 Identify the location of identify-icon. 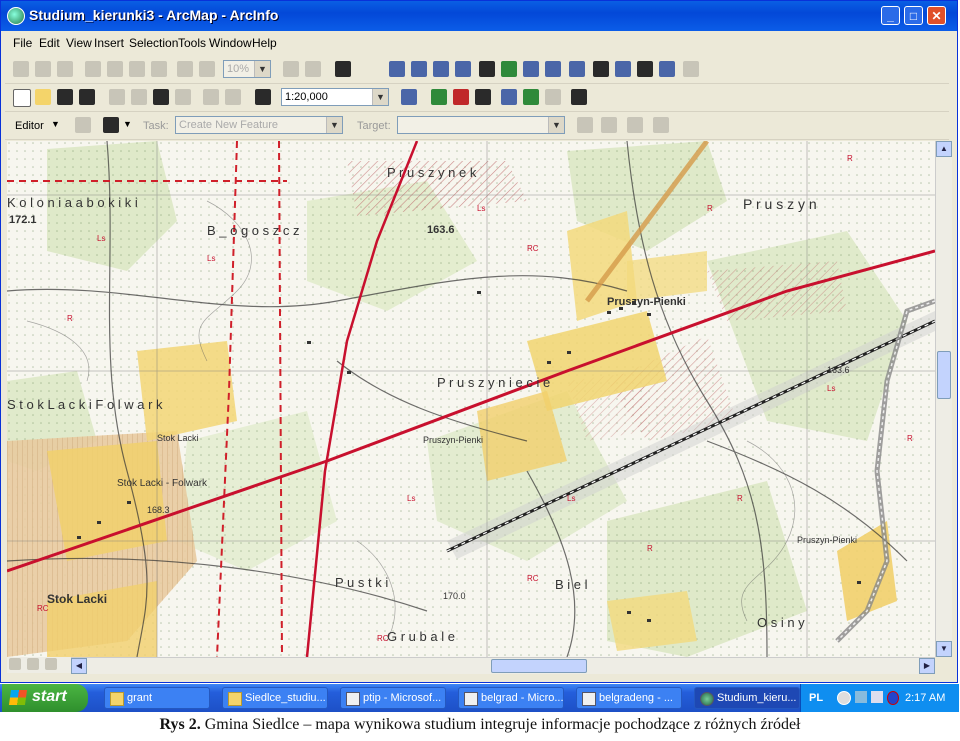
(623, 69).